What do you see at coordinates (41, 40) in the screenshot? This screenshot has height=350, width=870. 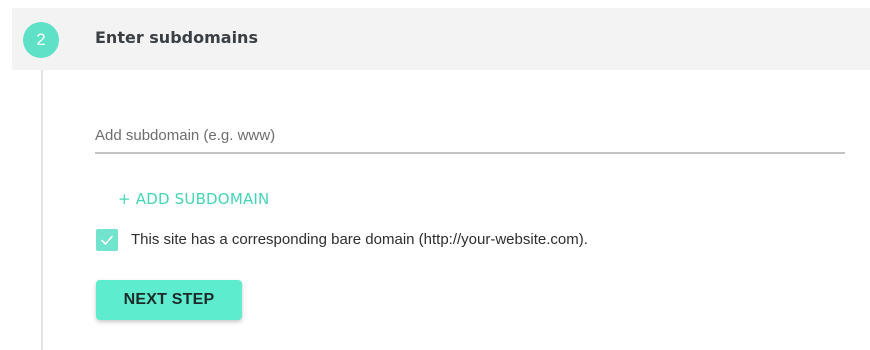 I see `step-number-badge: 2` at bounding box center [41, 40].